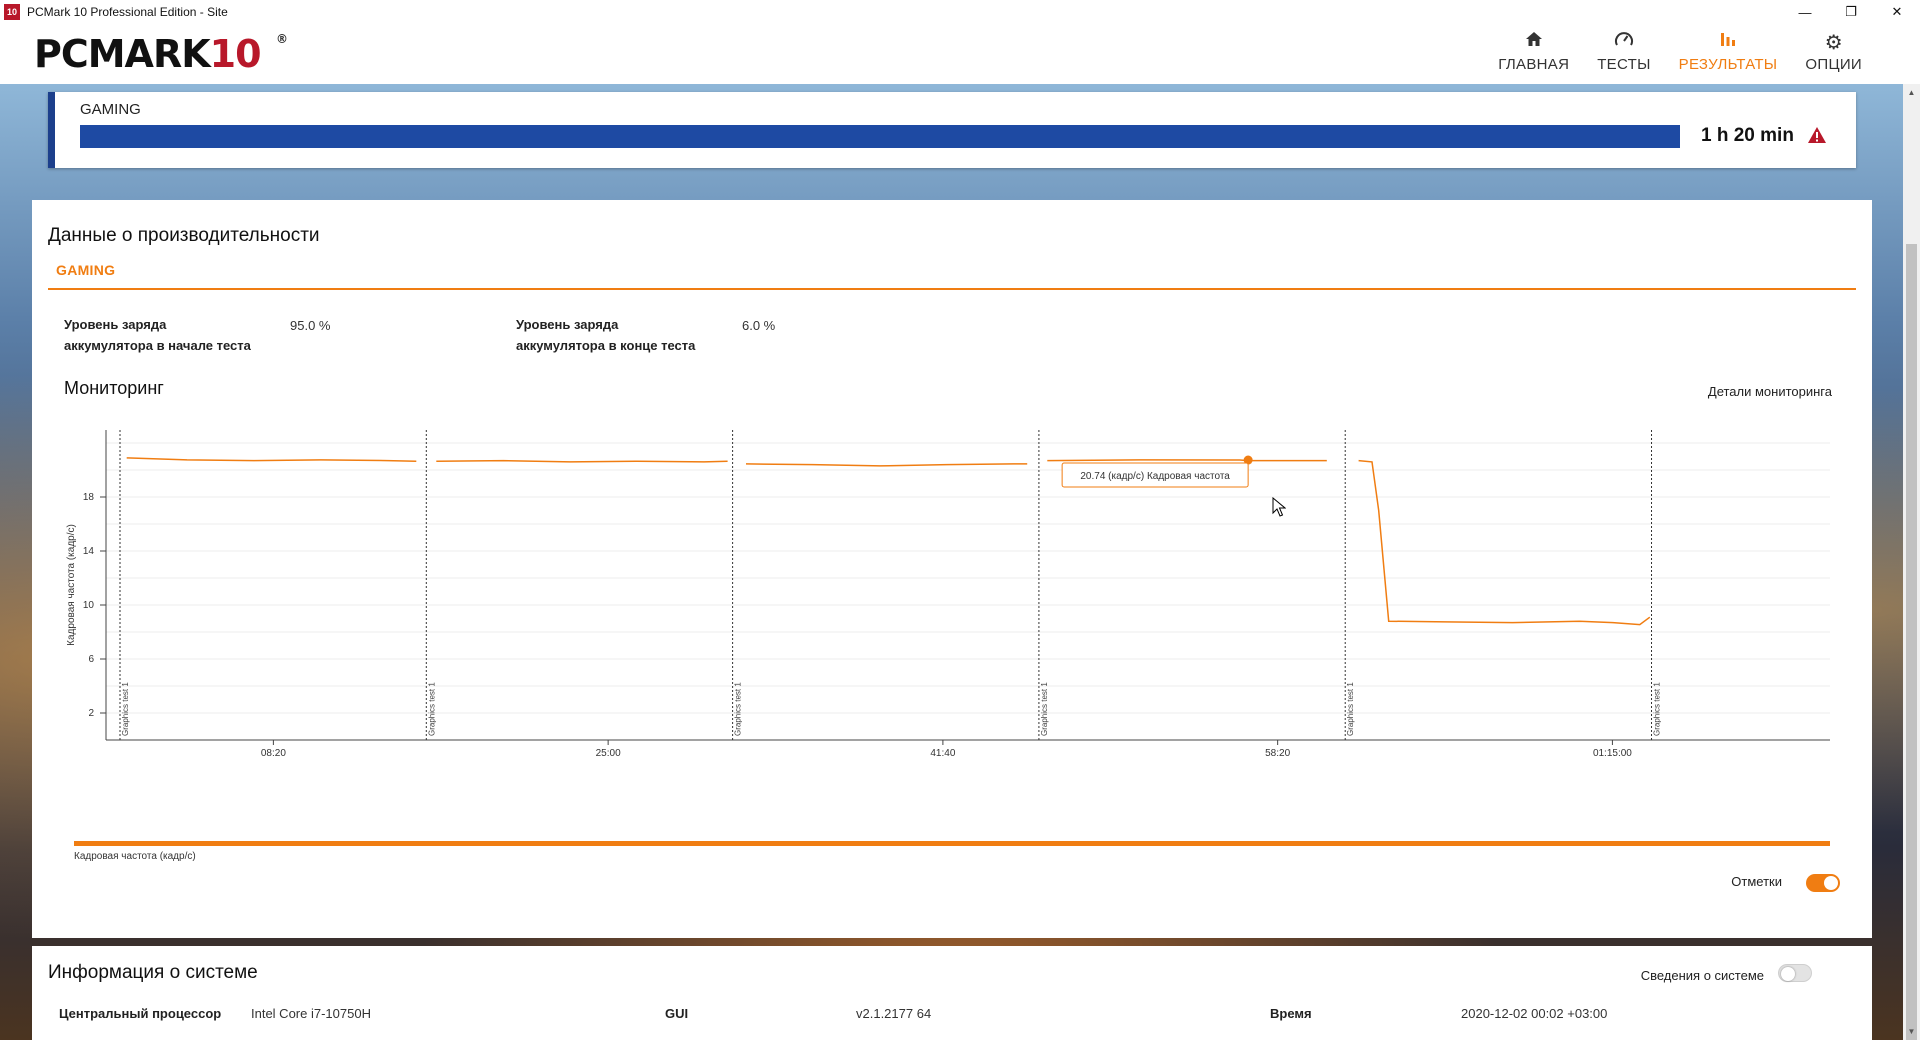 The width and height of the screenshot is (1920, 1040). What do you see at coordinates (12, 12) in the screenshot?
I see `app-icon: 10` at bounding box center [12, 12].